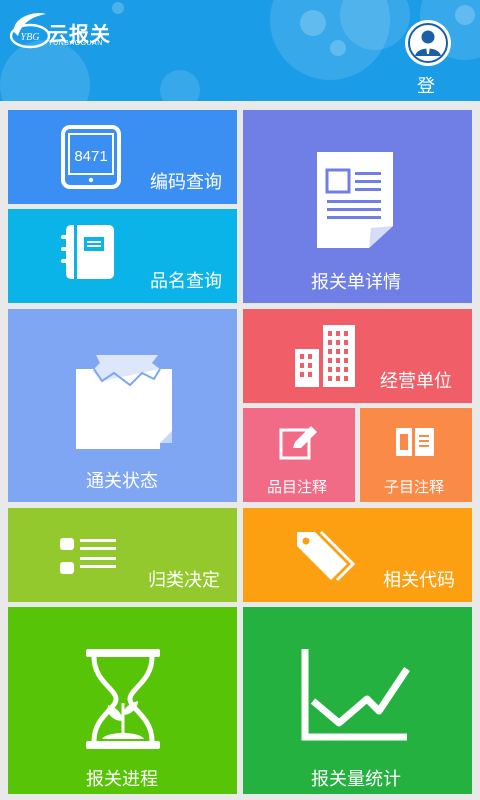 The width and height of the screenshot is (480, 800). What do you see at coordinates (355, 200) in the screenshot?
I see `document-icon` at bounding box center [355, 200].